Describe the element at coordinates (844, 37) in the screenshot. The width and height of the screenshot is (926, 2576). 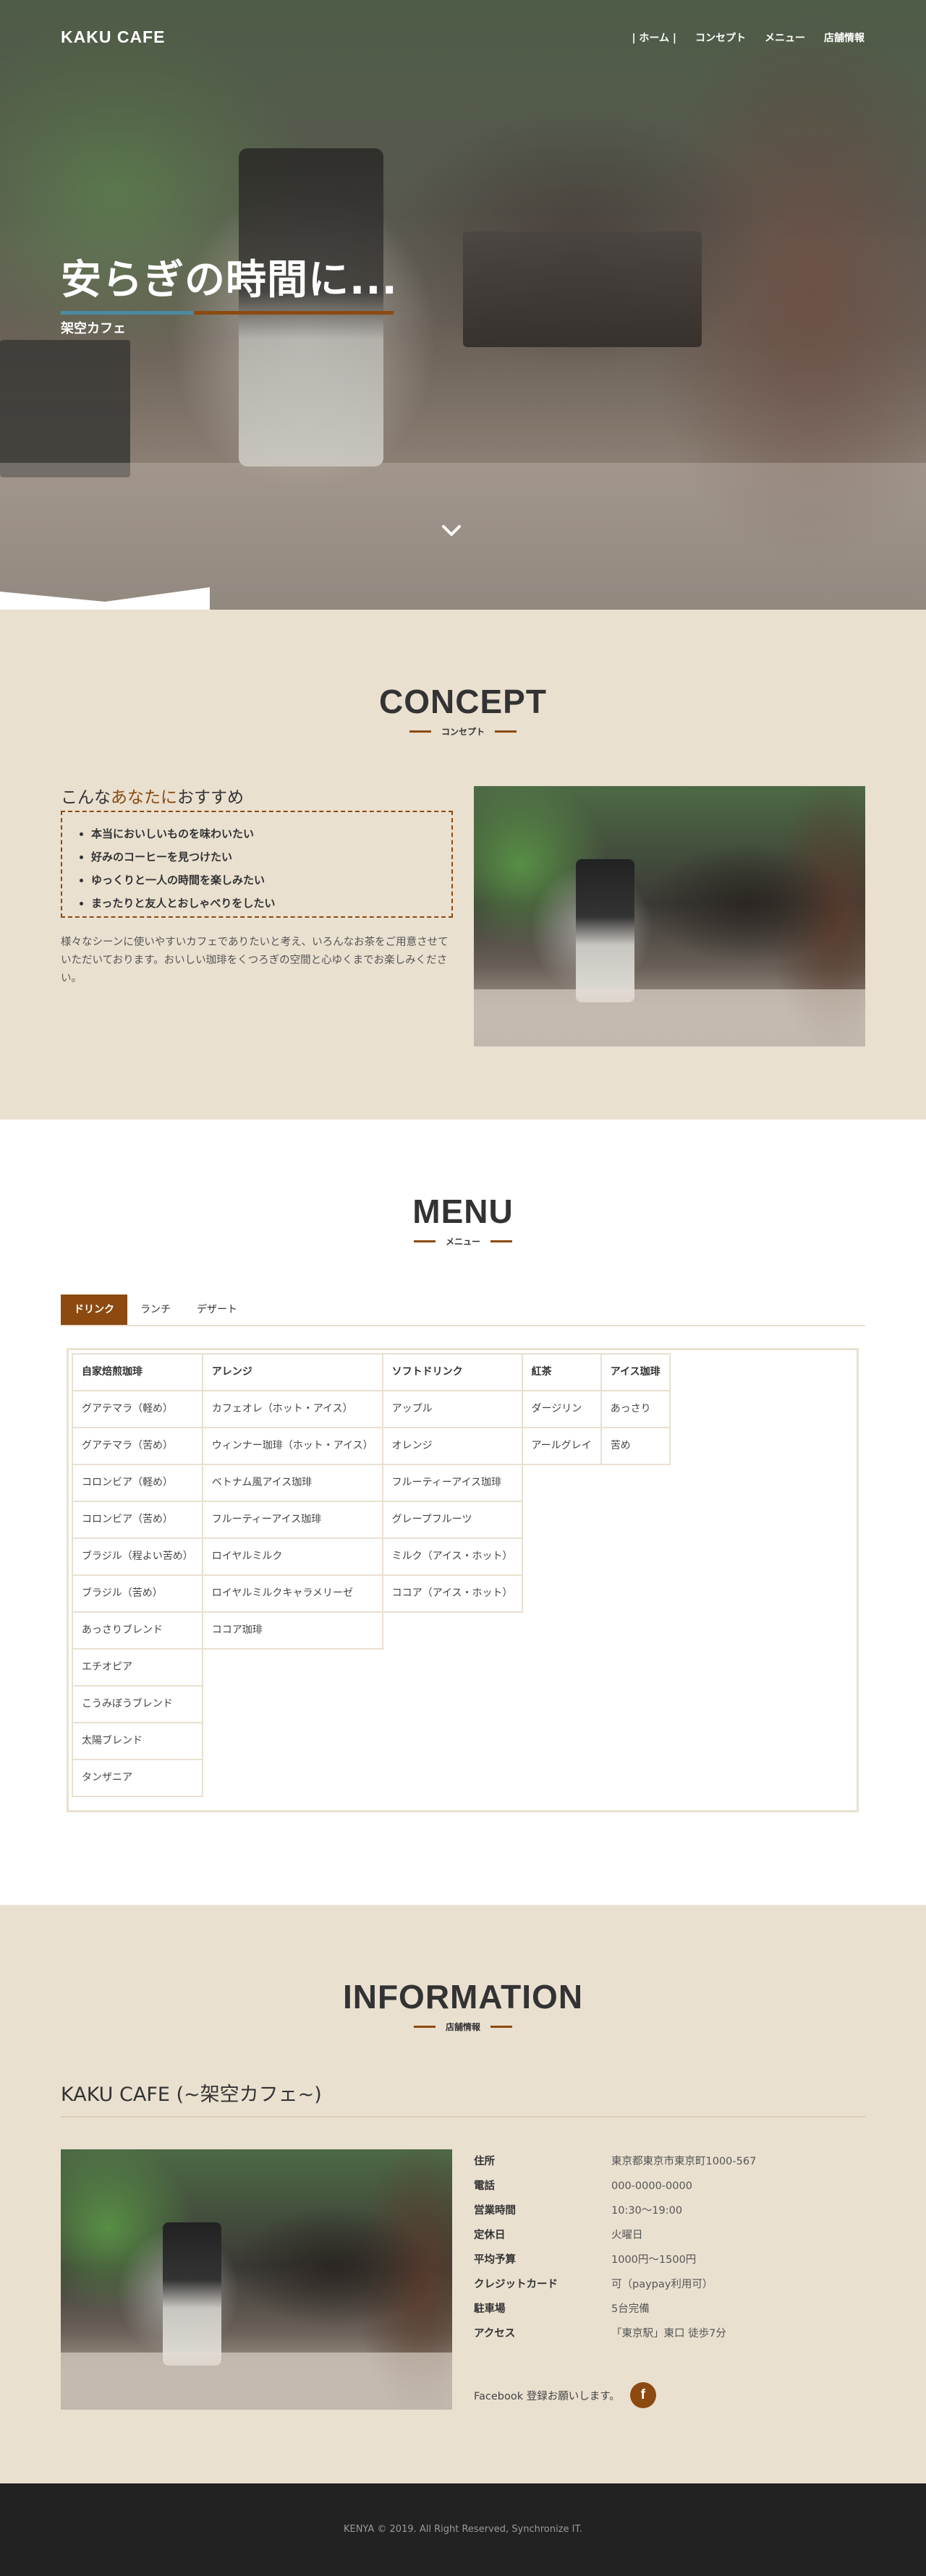
I see `nav-item-shop-info: 店舗情報` at that location.